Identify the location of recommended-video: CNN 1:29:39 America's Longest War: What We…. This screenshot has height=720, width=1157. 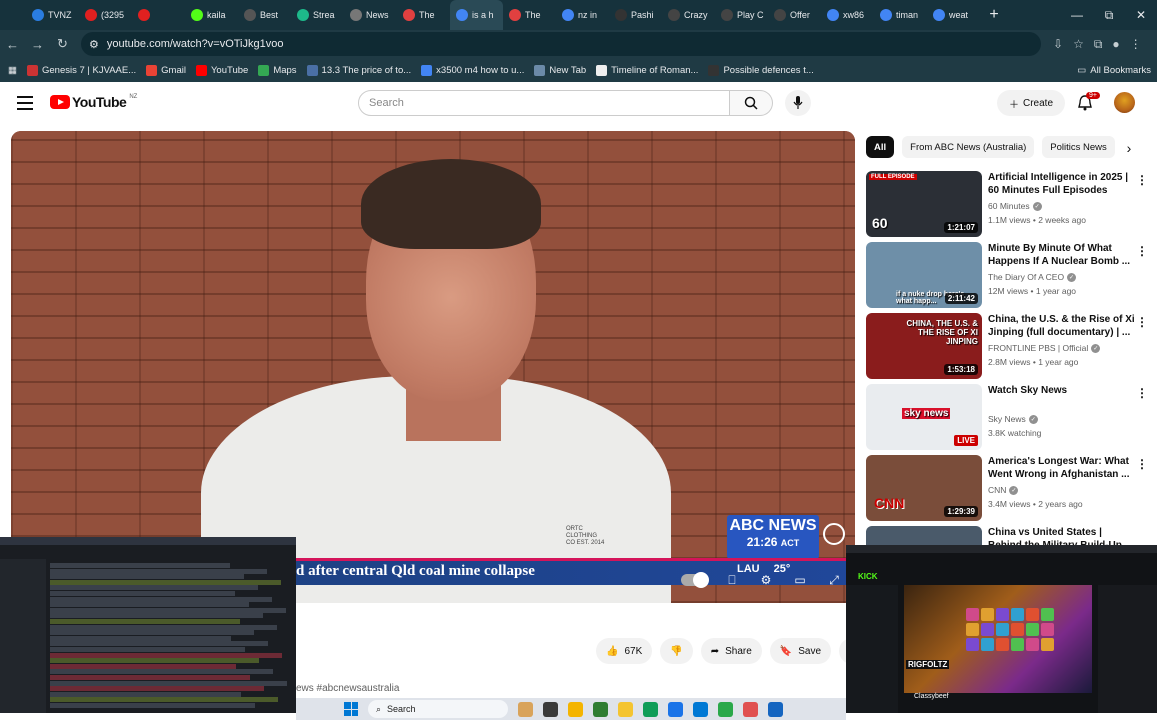
(1011, 488).